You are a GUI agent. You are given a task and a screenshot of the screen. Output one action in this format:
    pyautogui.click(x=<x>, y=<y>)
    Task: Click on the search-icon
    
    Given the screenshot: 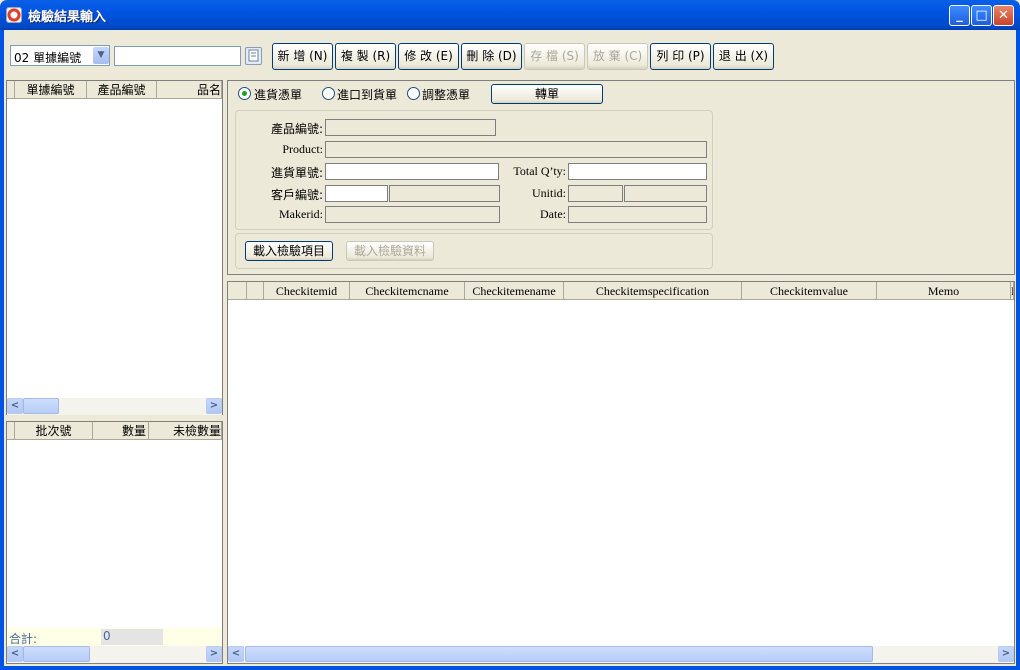 What is the action you would take?
    pyautogui.click(x=253, y=55)
    